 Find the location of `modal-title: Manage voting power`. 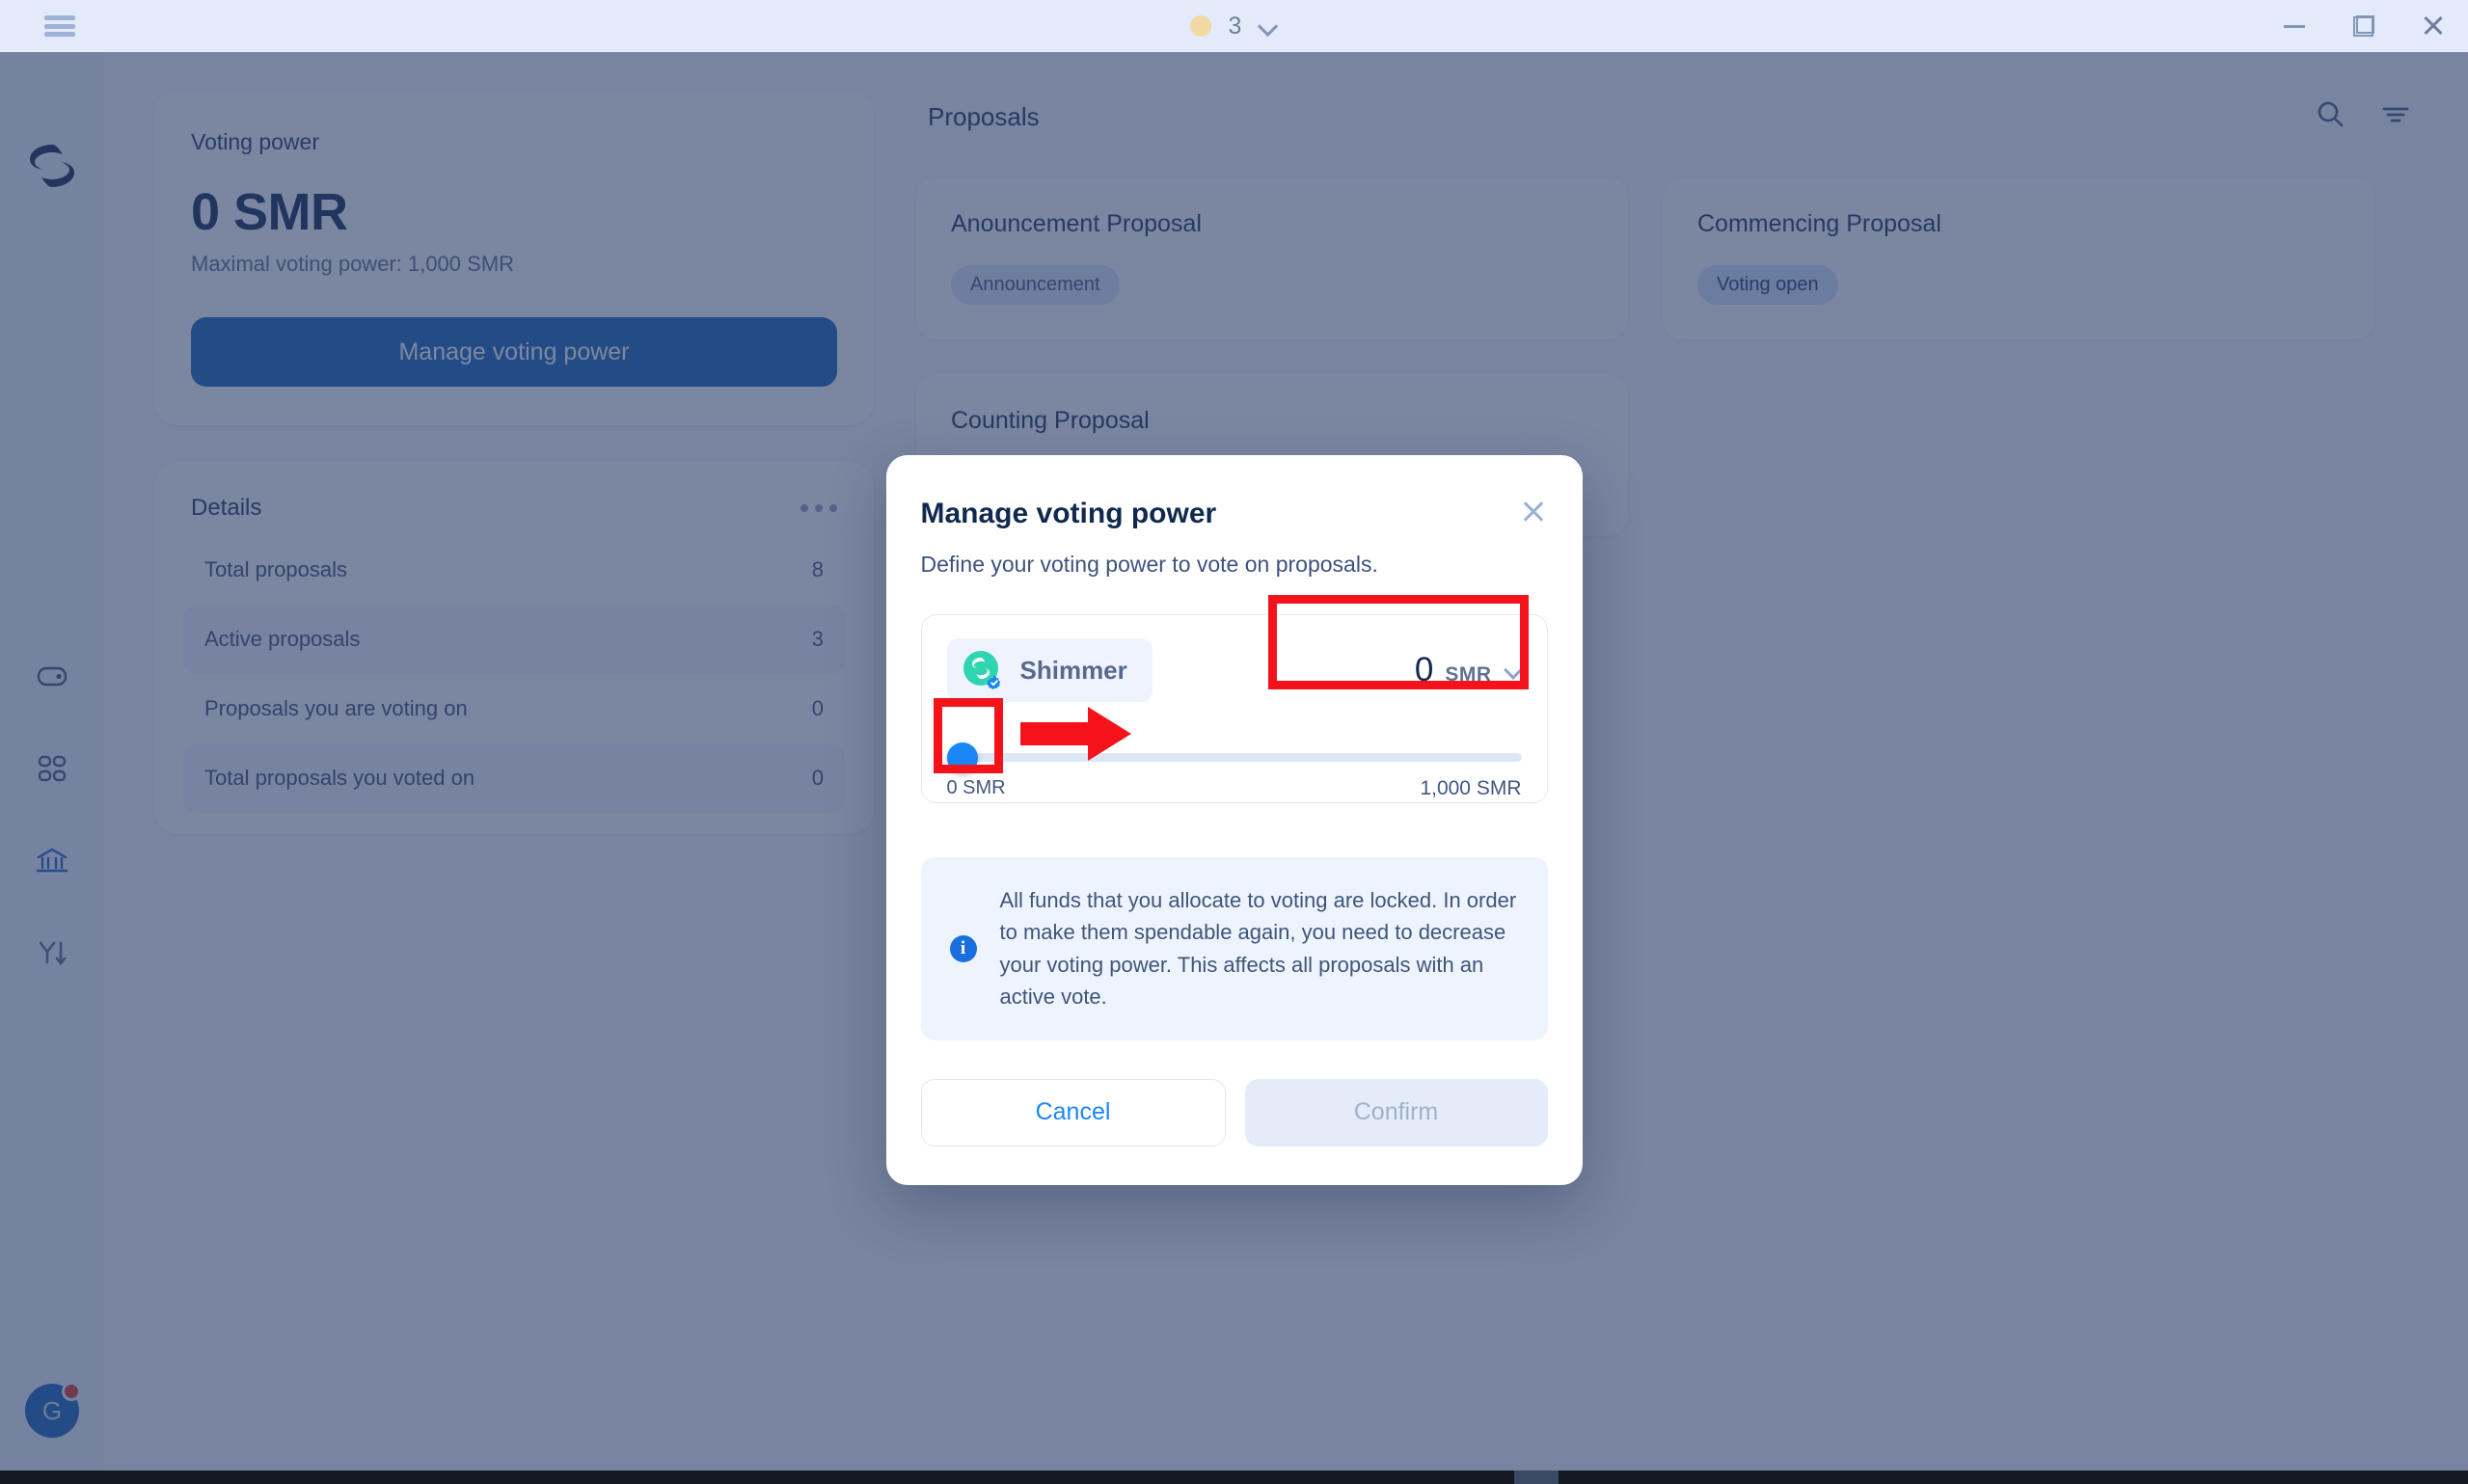

modal-title: Manage voting power is located at coordinates (1068, 513).